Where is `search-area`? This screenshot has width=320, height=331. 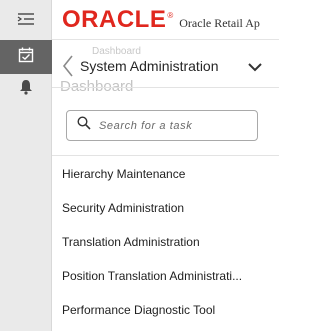 search-area is located at coordinates (165, 127).